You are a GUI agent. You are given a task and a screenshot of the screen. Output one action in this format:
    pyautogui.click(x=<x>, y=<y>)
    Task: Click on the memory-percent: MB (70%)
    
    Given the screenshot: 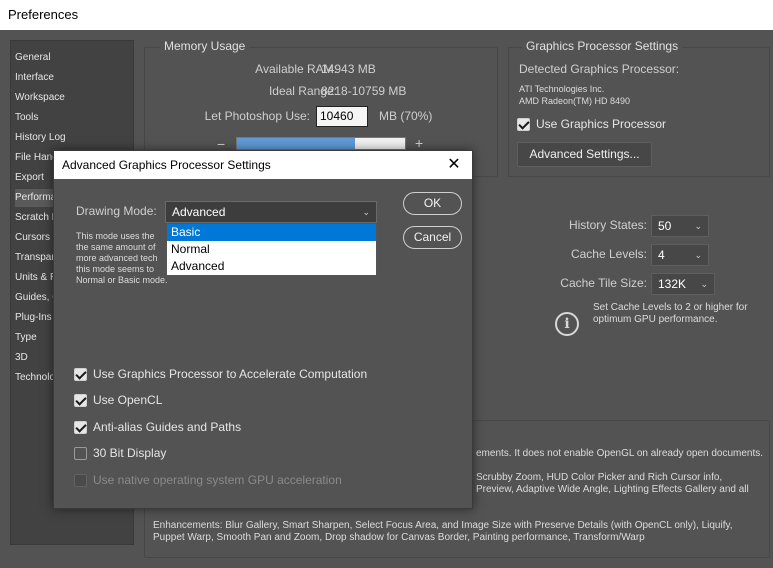 What is the action you would take?
    pyautogui.click(x=406, y=116)
    